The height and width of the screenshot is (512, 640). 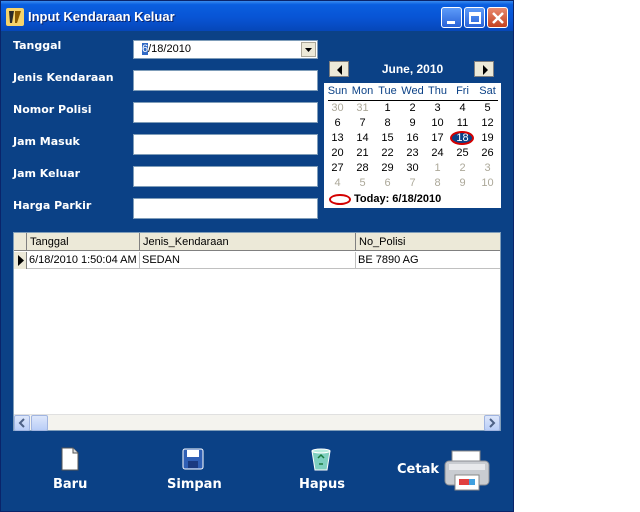 I want to click on jam-keluar-input, so click(x=225, y=176).